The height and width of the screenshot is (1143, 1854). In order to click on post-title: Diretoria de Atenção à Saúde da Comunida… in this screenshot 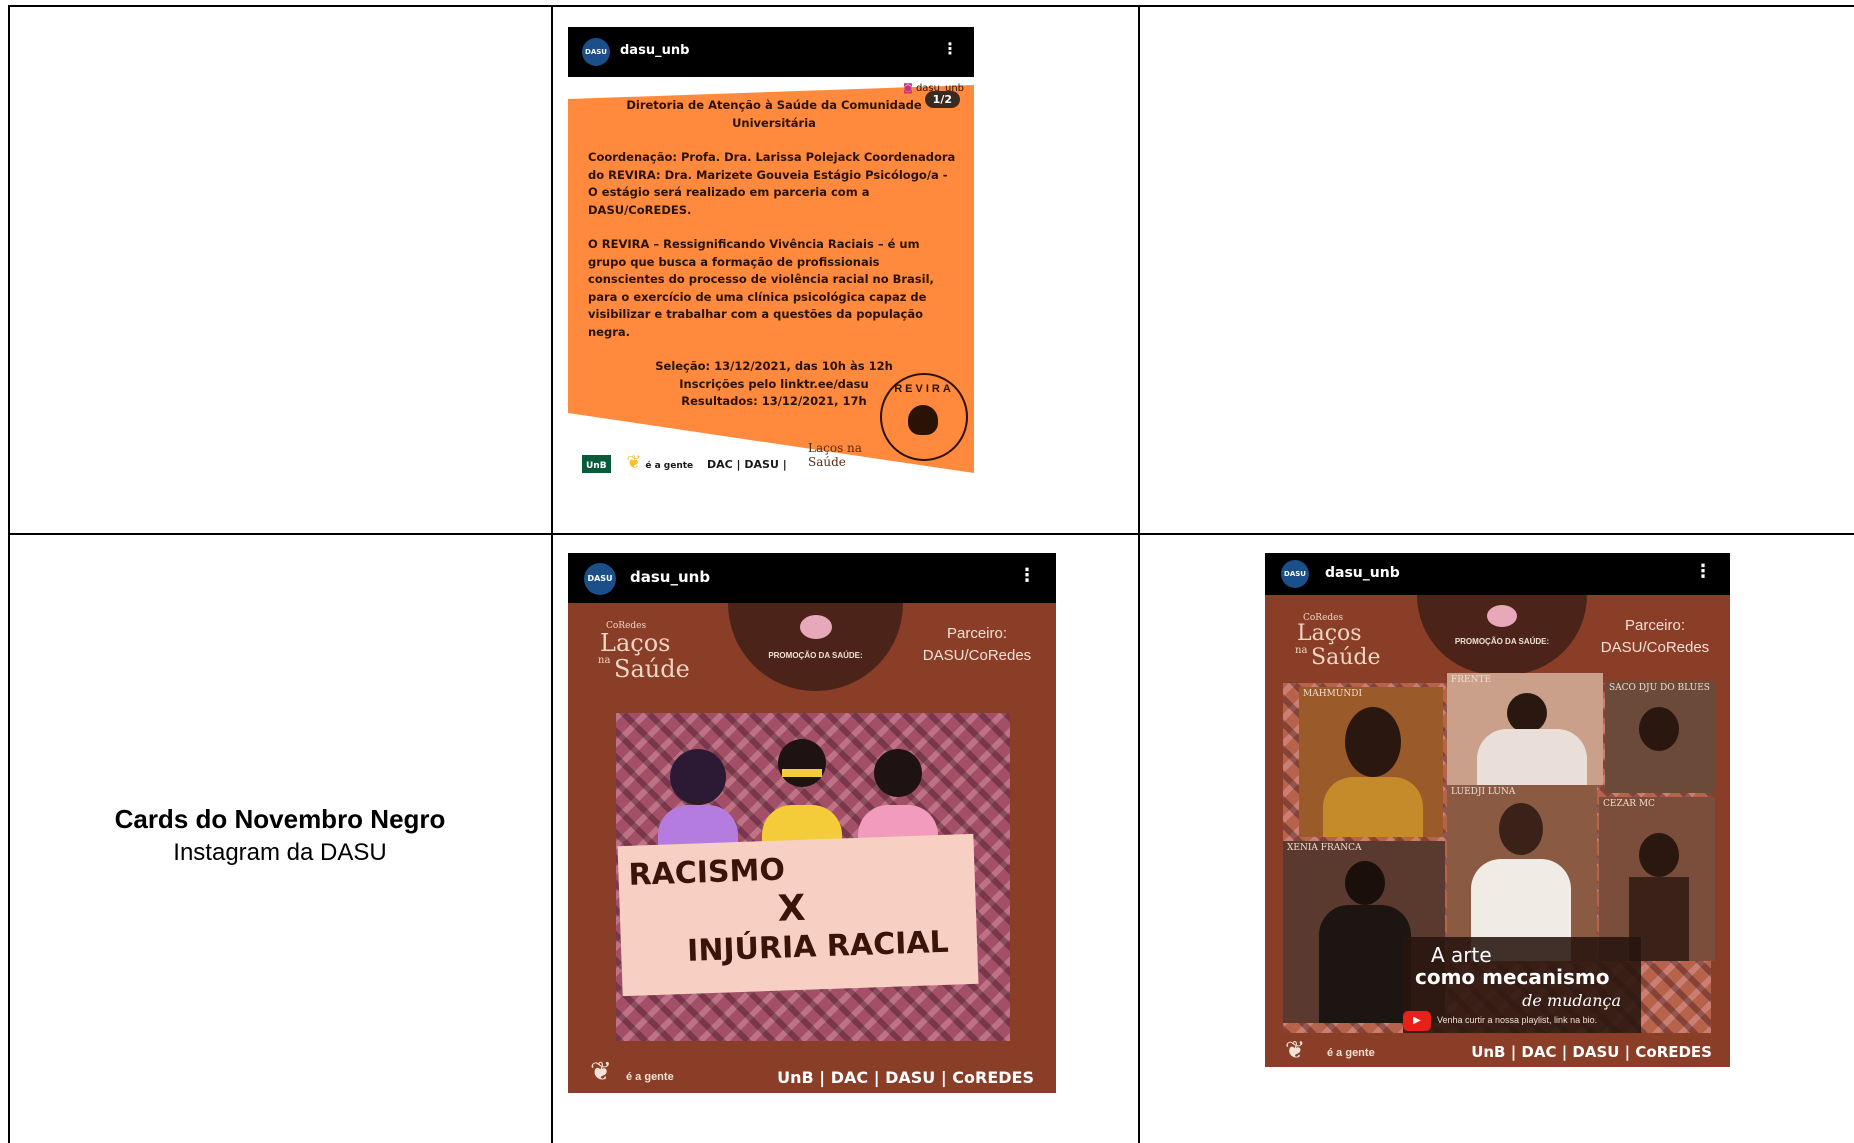, I will do `click(774, 114)`.